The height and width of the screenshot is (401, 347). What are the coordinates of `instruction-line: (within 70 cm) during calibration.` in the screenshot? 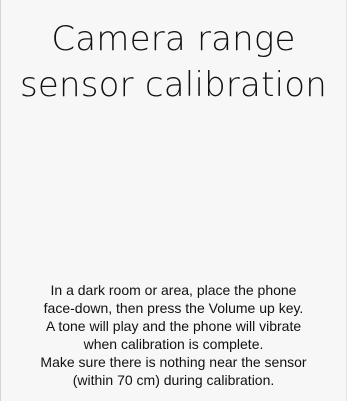 It's located at (173, 380).